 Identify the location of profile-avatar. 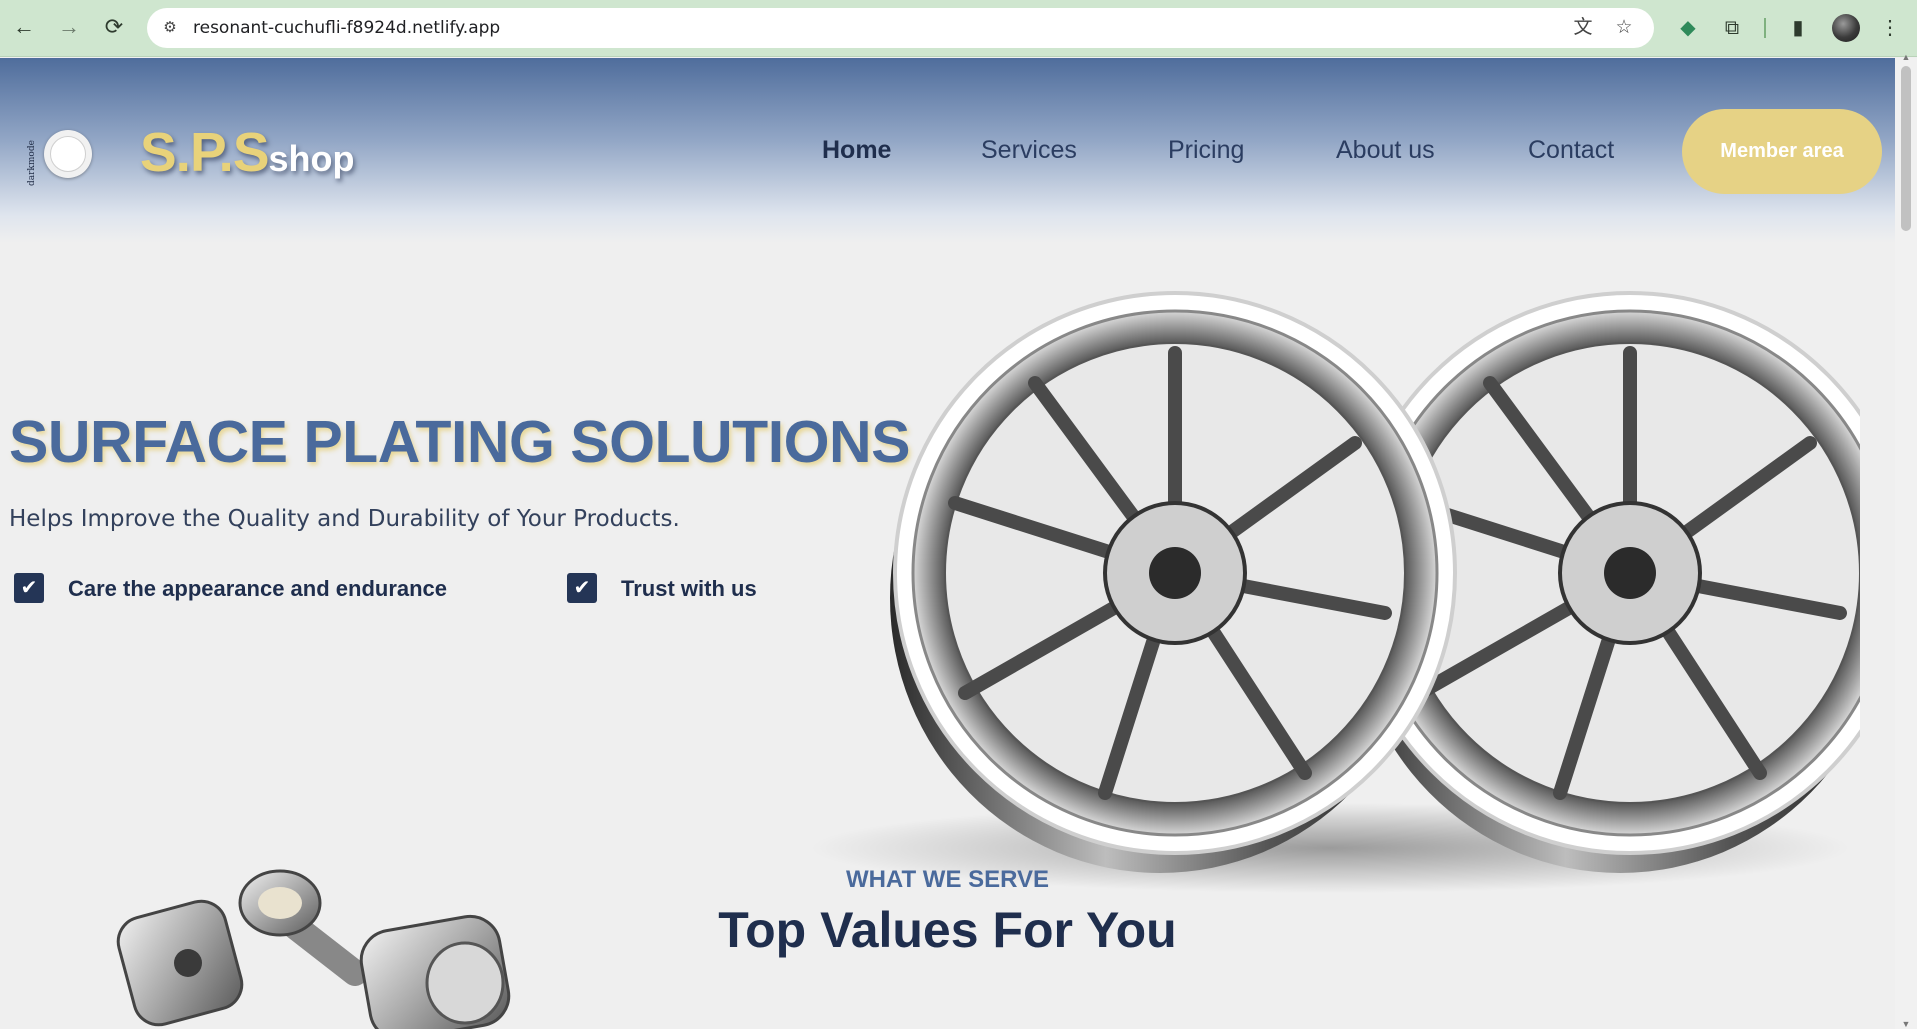
(1846, 28).